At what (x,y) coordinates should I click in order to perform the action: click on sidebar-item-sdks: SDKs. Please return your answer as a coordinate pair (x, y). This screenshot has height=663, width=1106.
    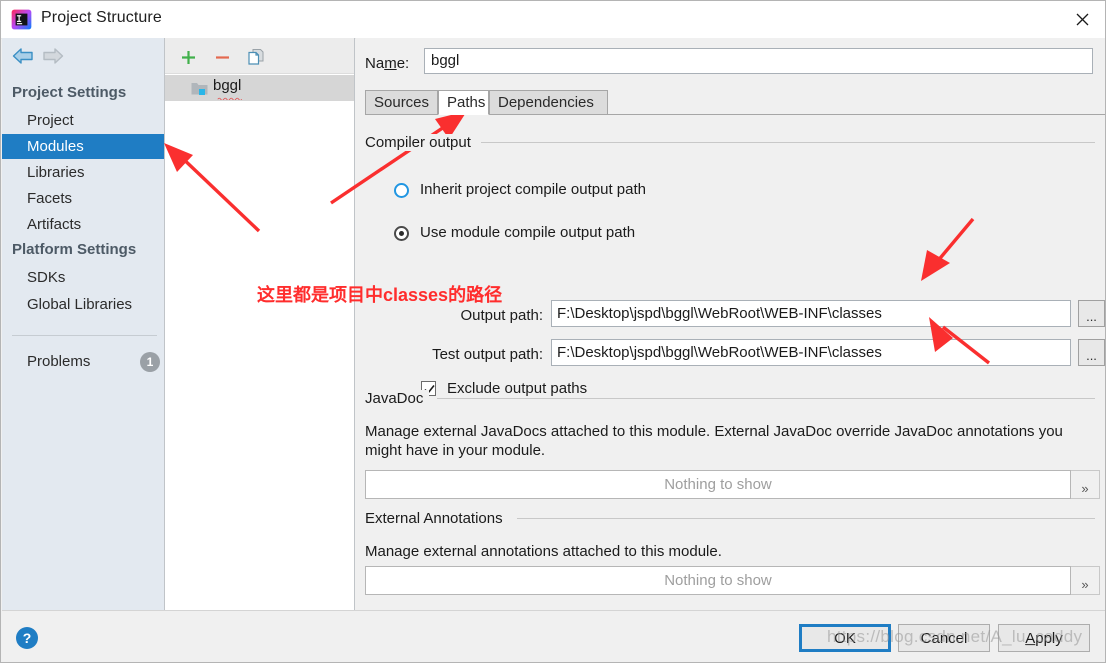
    Looking at the image, I should click on (83, 277).